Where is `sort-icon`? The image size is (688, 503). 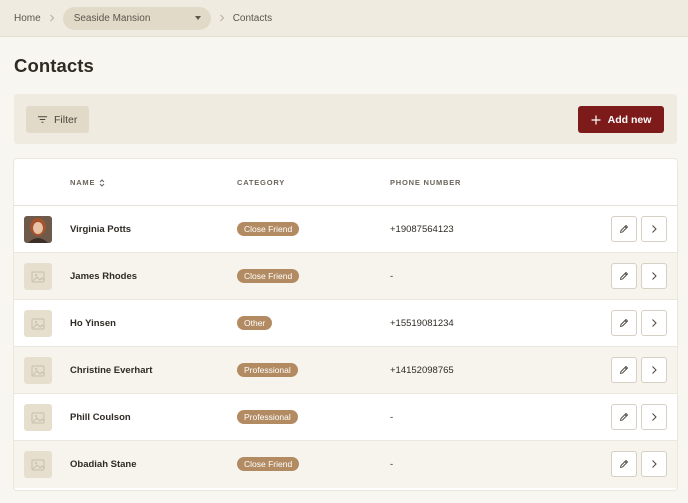 sort-icon is located at coordinates (102, 182).